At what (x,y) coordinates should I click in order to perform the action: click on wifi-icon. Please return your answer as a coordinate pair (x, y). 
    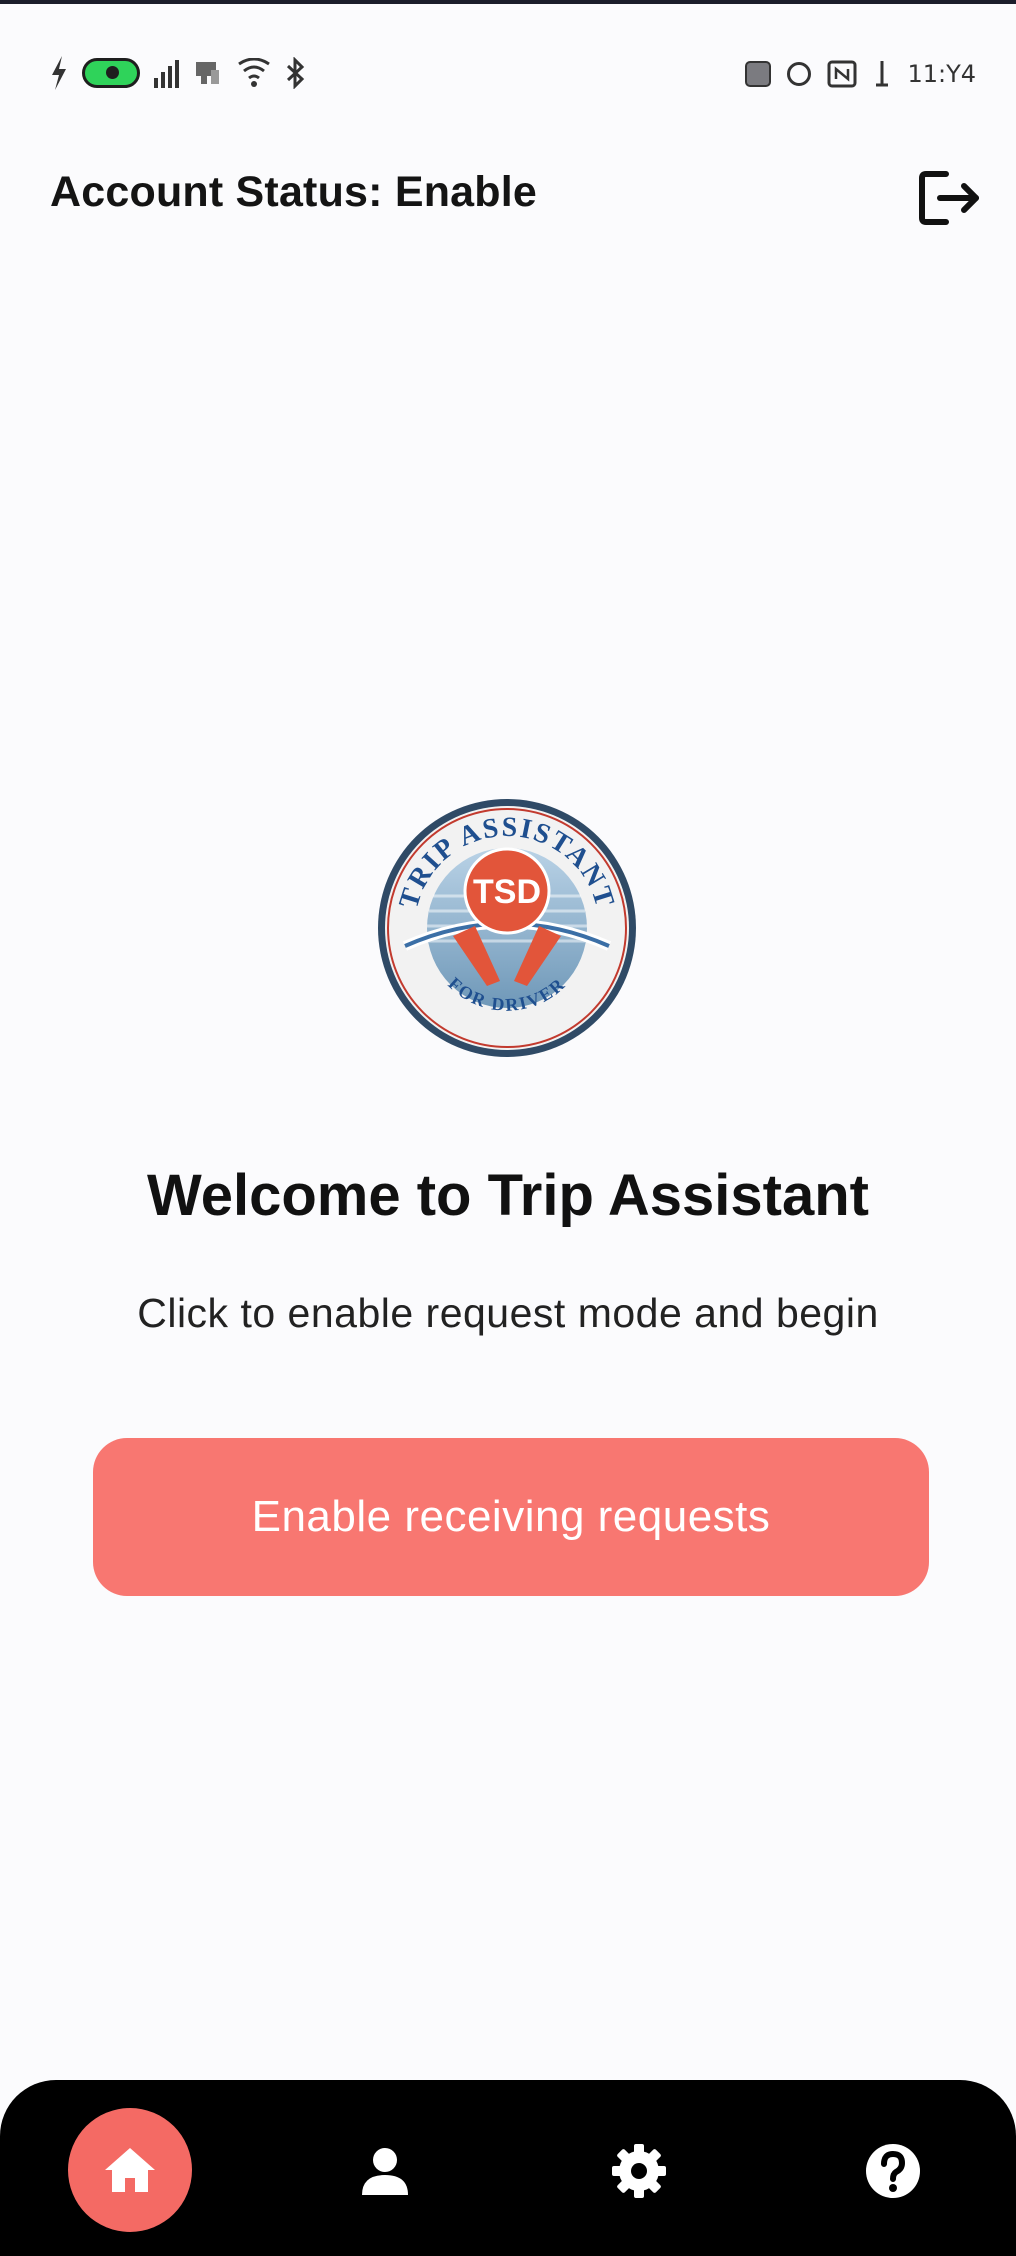
    Looking at the image, I should click on (254, 72).